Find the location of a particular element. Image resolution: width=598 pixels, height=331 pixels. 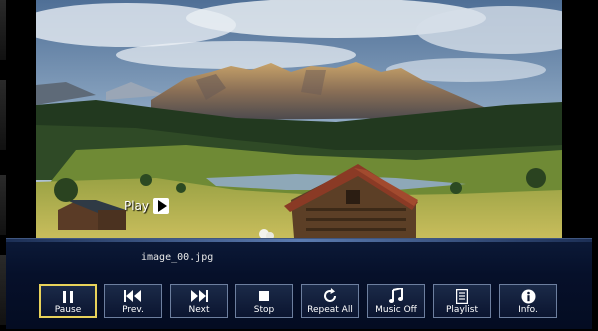

playlist-icon is located at coordinates (462, 296).